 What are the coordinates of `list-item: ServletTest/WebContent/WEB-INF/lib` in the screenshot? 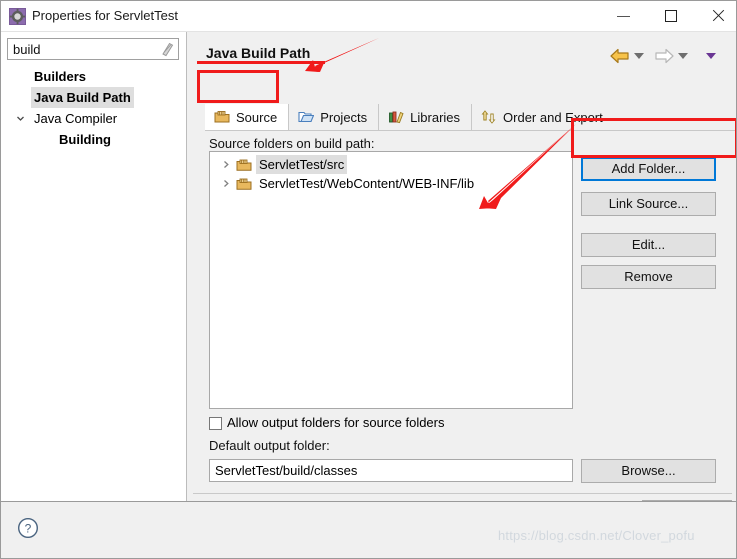 It's located at (391, 183).